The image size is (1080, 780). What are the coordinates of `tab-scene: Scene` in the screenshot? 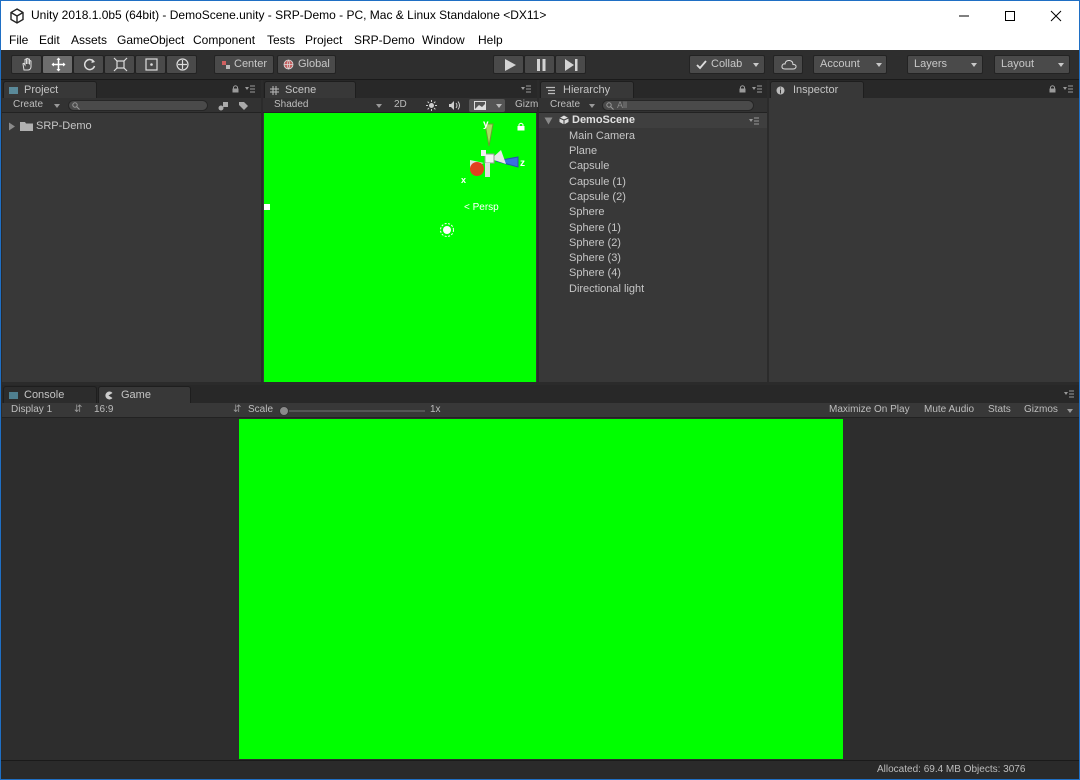 It's located at (310, 89).